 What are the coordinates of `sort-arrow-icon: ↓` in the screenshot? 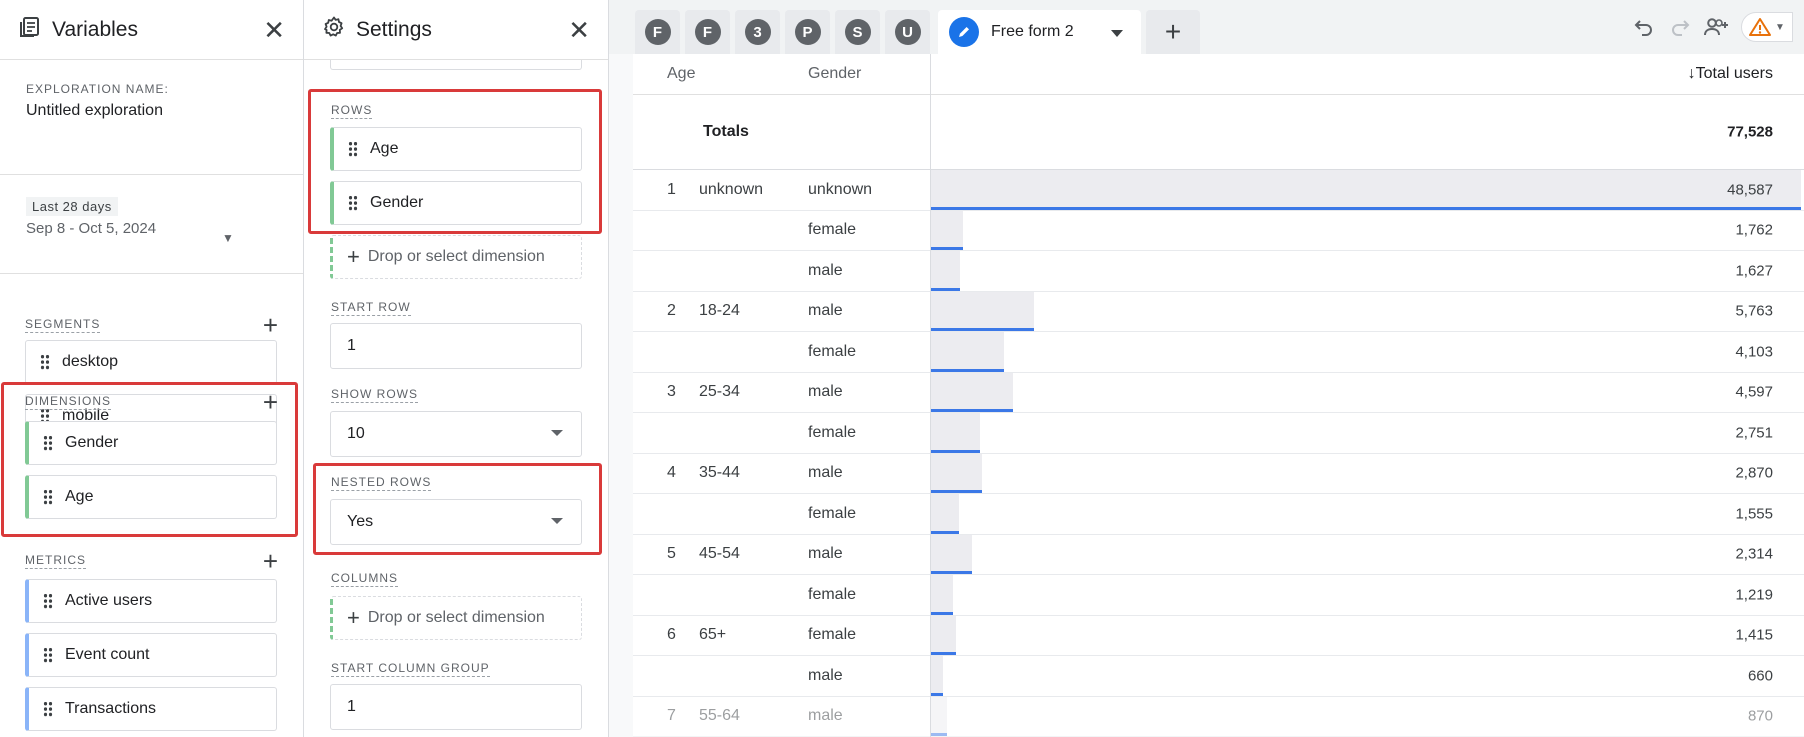 It's located at (1691, 73).